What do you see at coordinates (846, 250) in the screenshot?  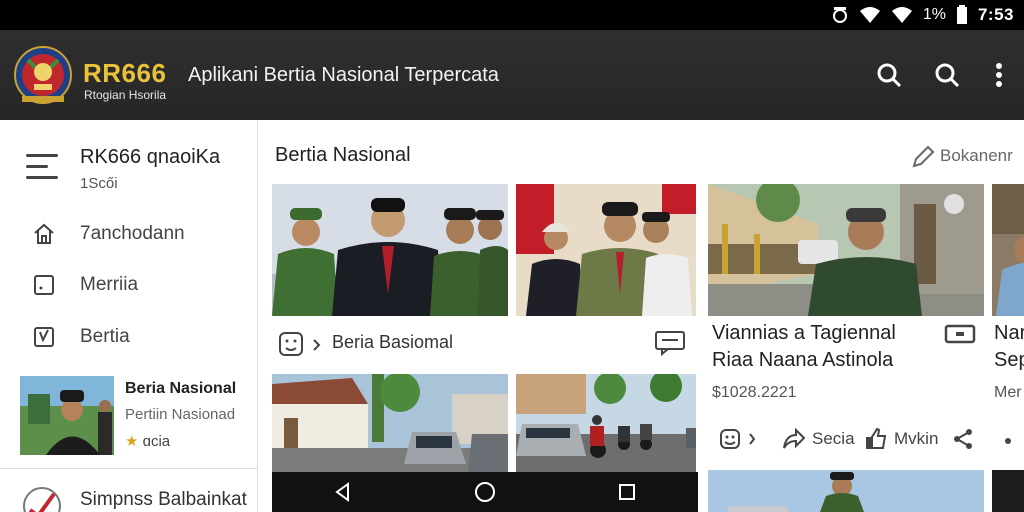 I see `news-image-featured` at bounding box center [846, 250].